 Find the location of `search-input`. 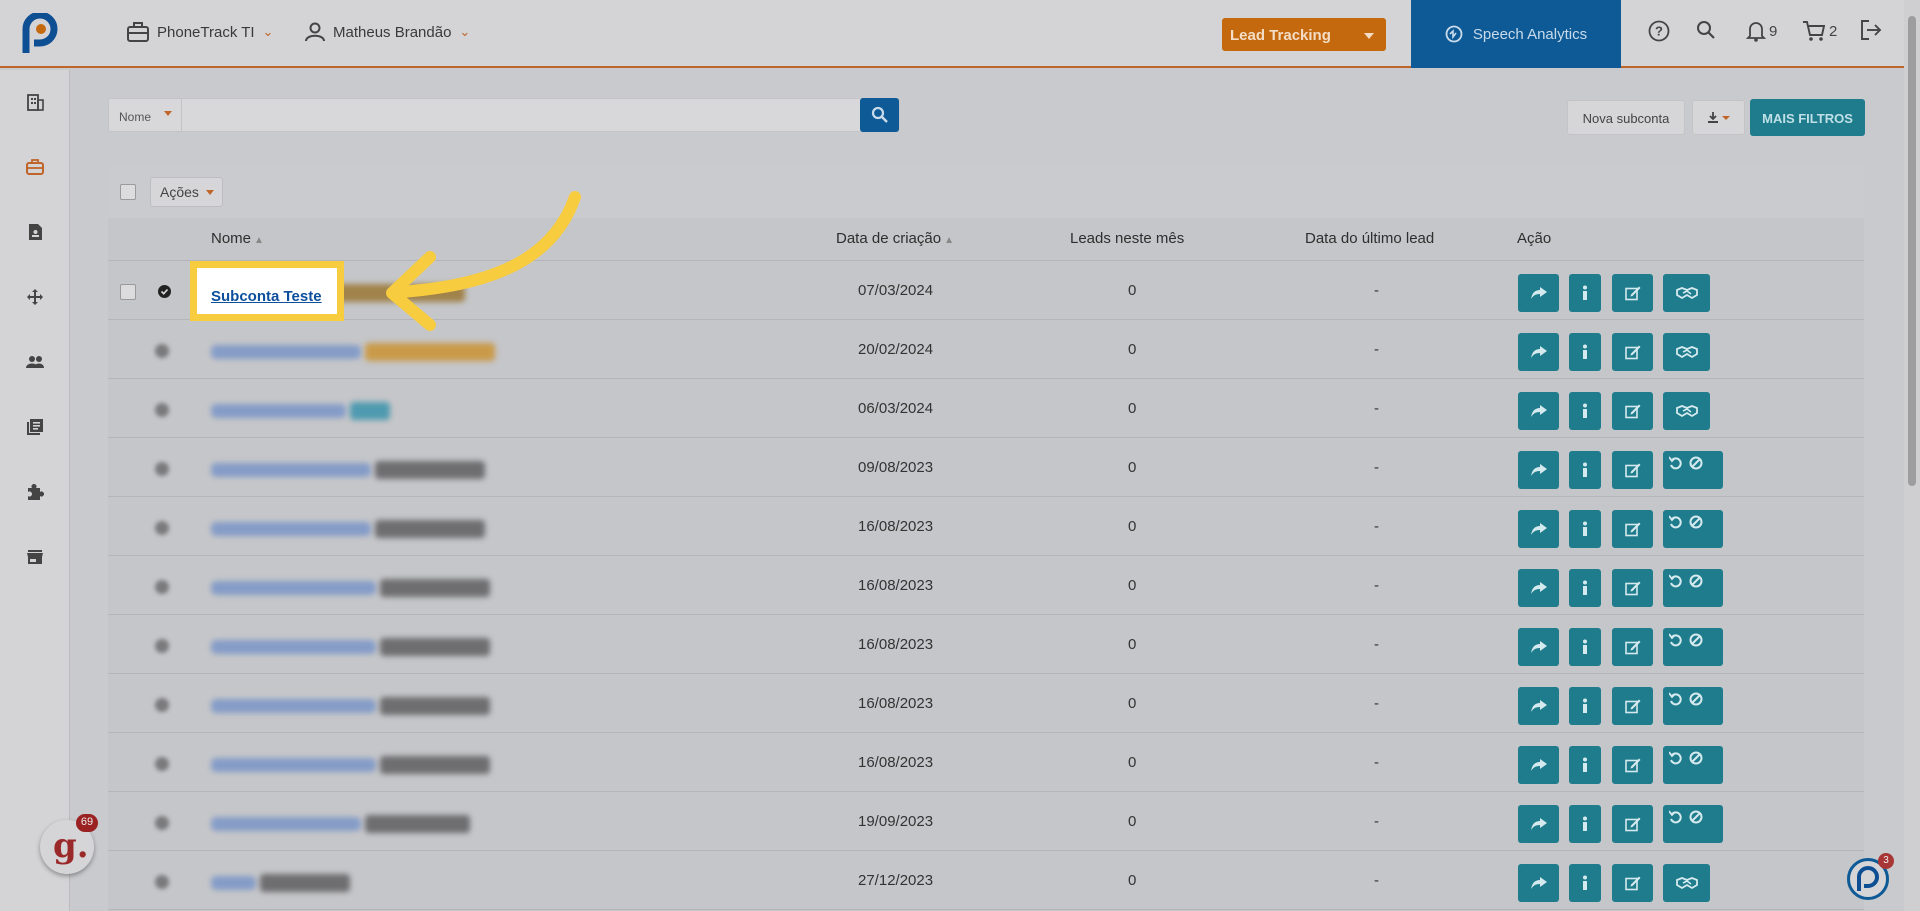

search-input is located at coordinates (539, 115).